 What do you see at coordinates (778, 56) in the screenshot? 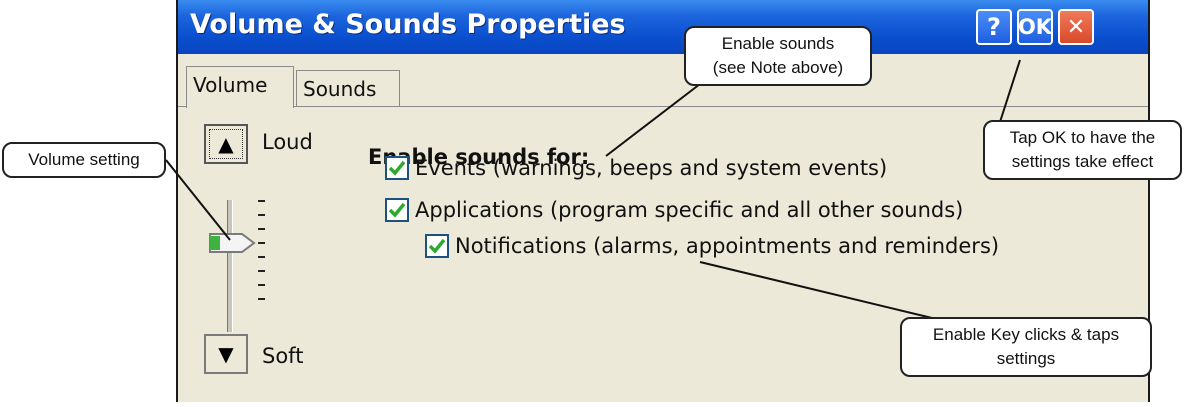
I see `enable-sounds-callout: Enable sounds (see Note above)` at bounding box center [778, 56].